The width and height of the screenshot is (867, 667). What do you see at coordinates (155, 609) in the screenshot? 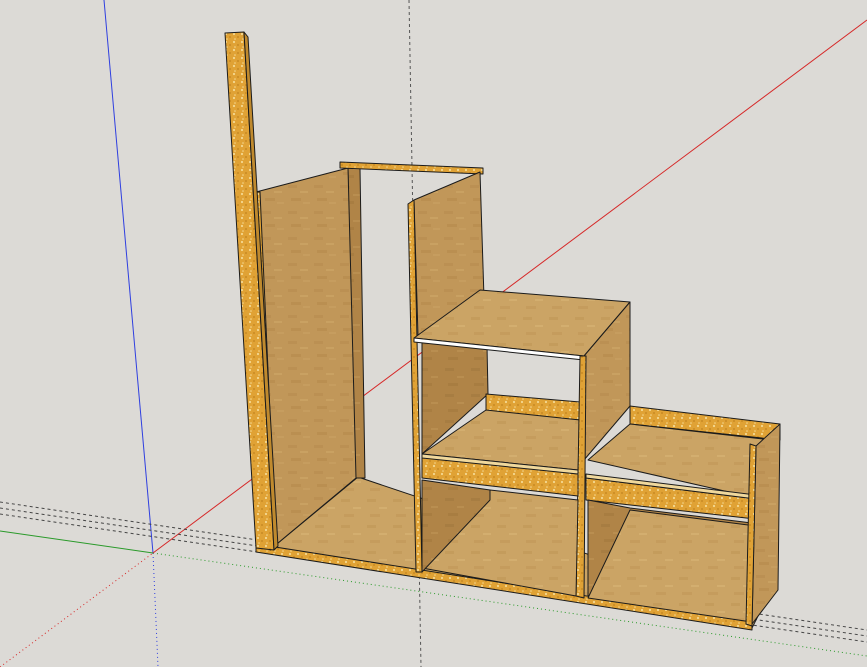
I see `blue-axis-dotted` at bounding box center [155, 609].